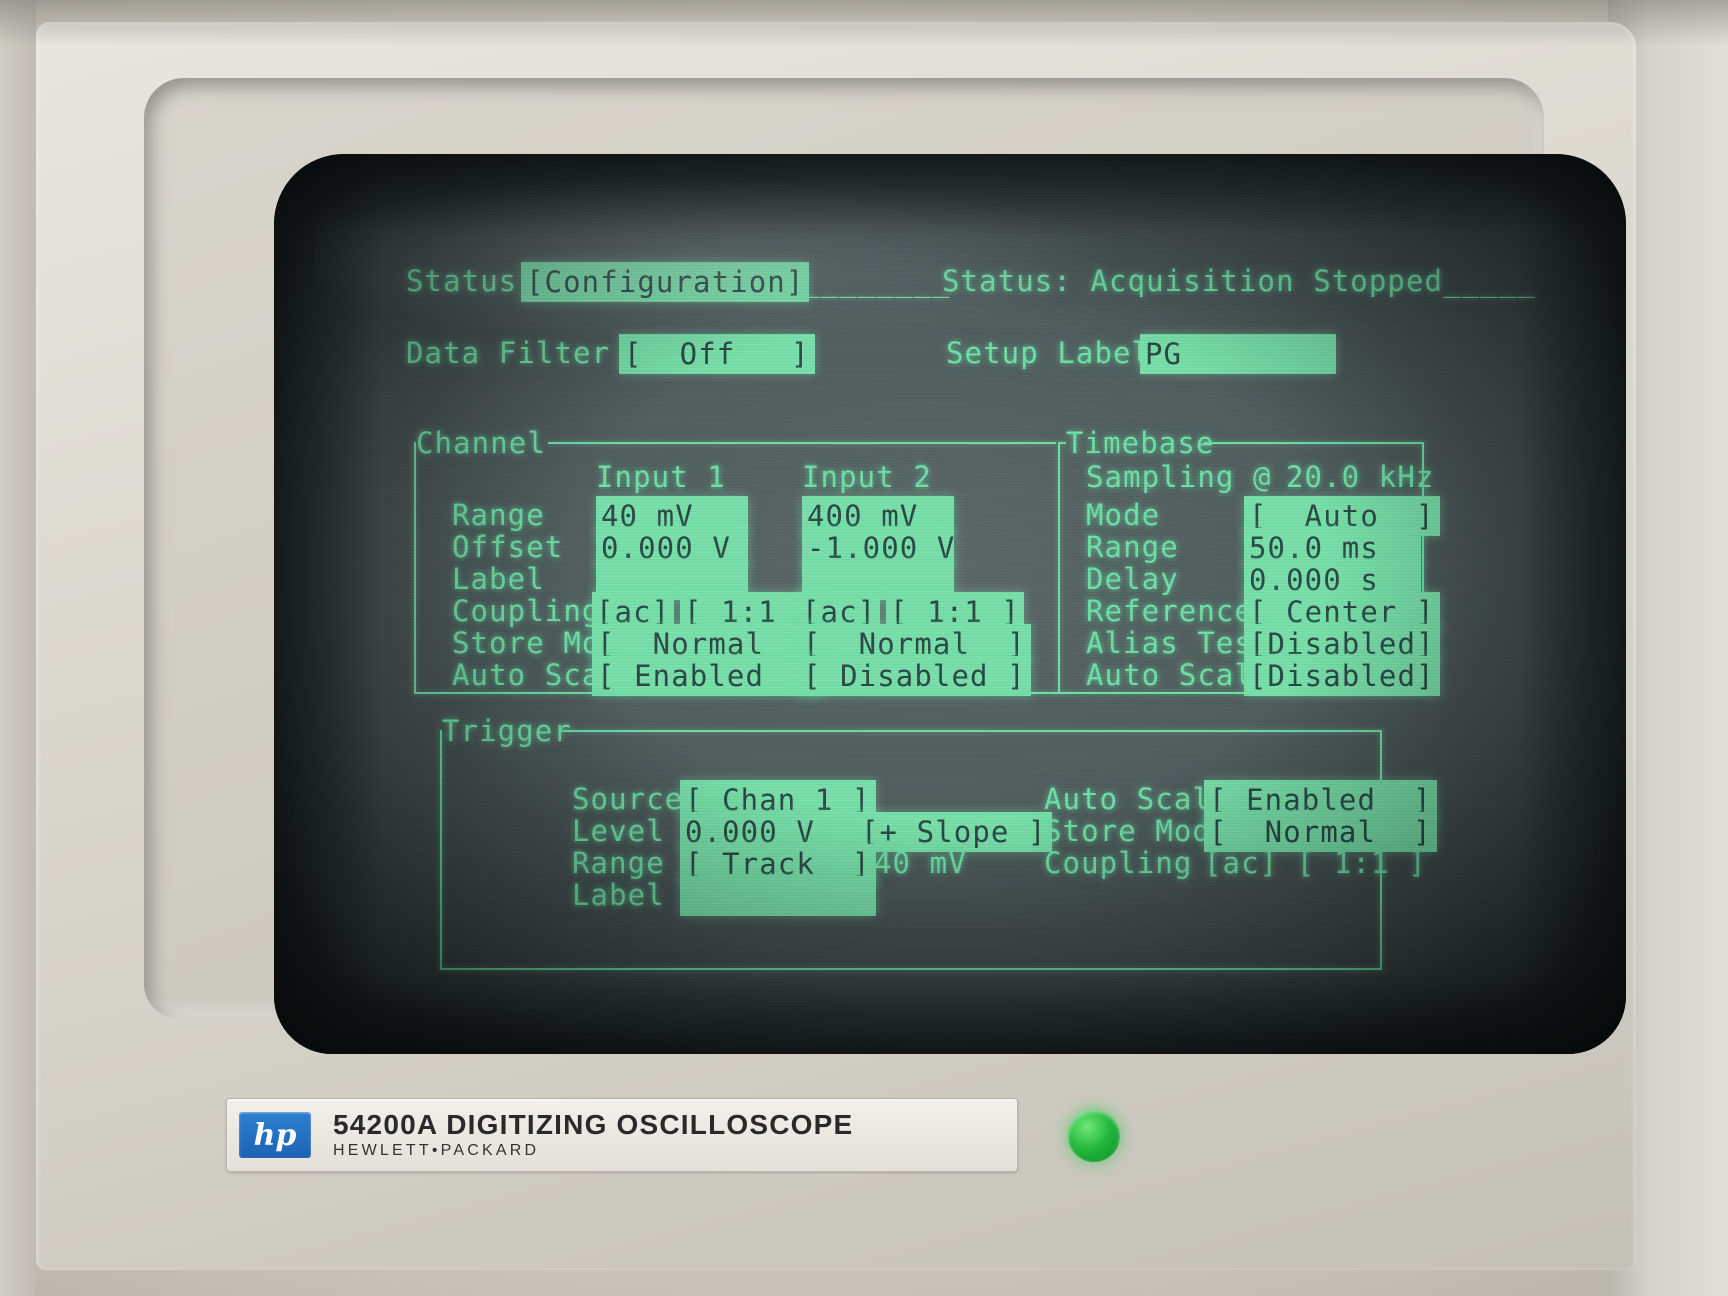  I want to click on timebase-row-range-label: Range, so click(1132, 547).